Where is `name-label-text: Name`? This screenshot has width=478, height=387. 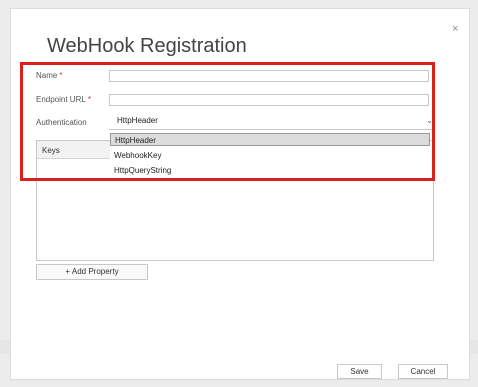 name-label-text: Name is located at coordinates (47, 75).